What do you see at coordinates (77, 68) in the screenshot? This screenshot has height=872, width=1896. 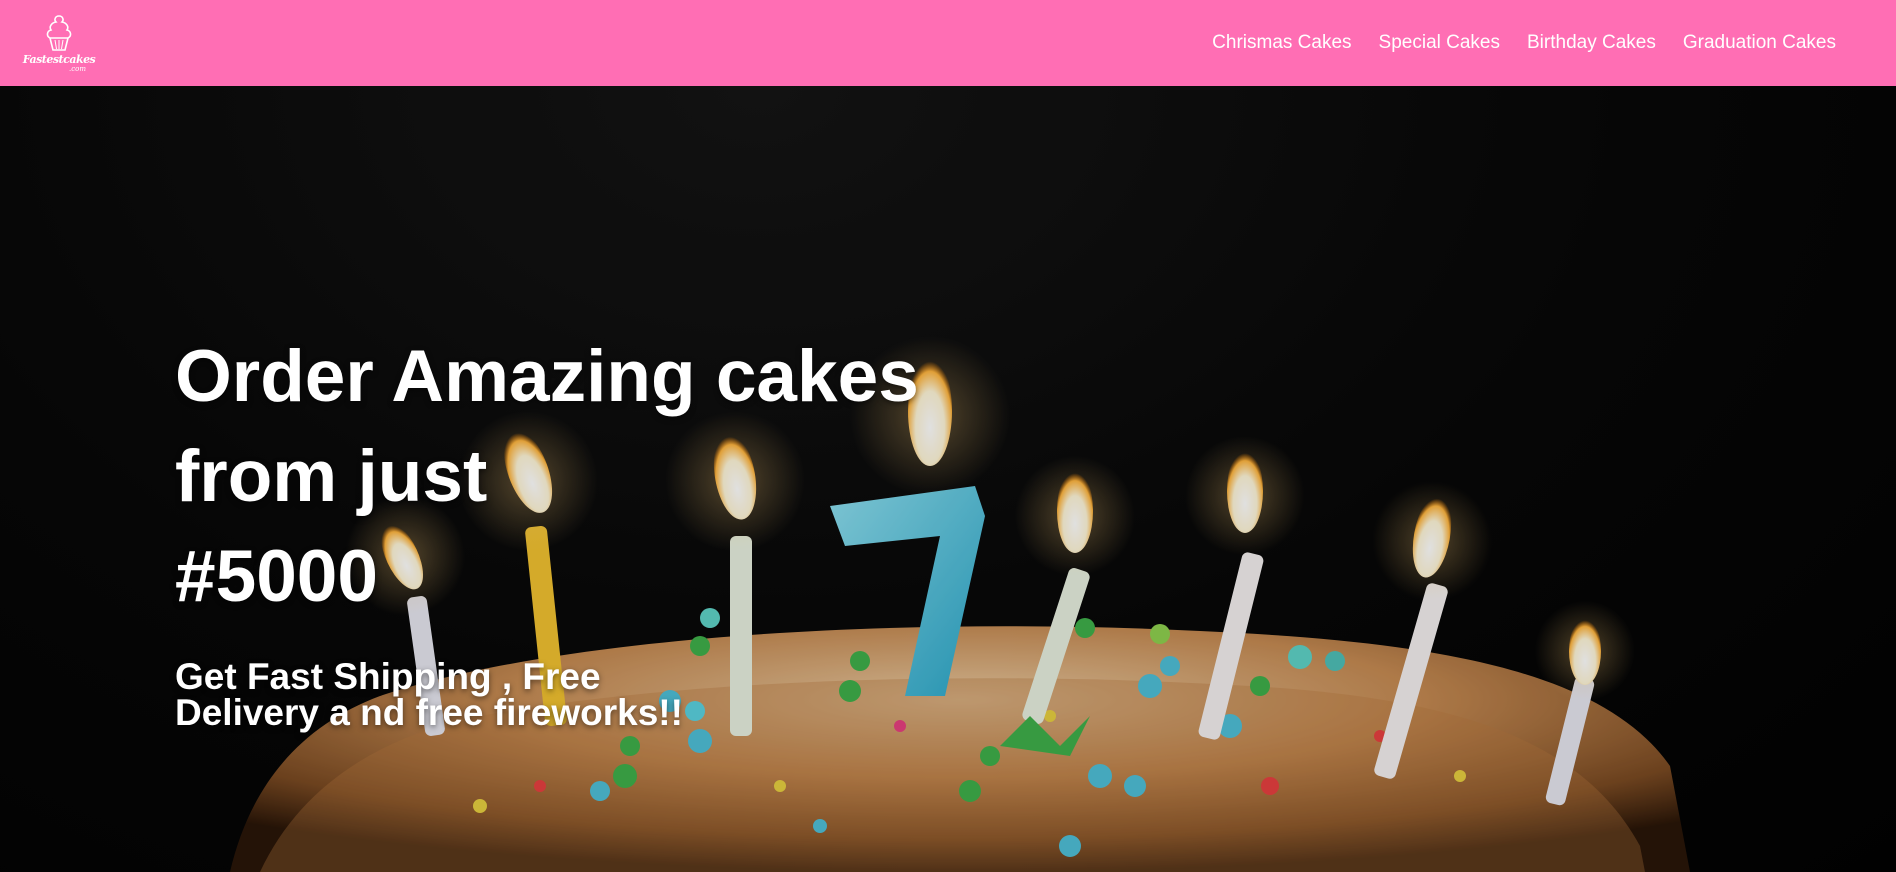 I see `logo-subtext: .com` at bounding box center [77, 68].